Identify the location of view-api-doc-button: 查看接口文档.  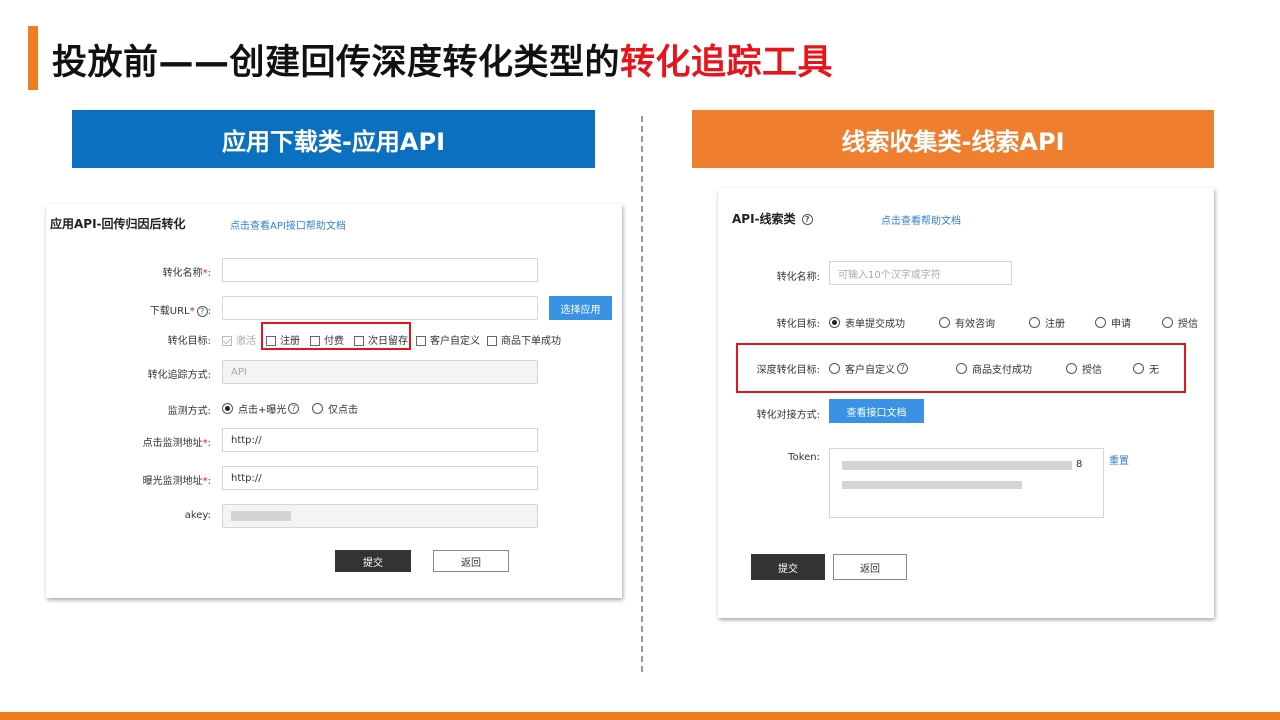
(876, 411).